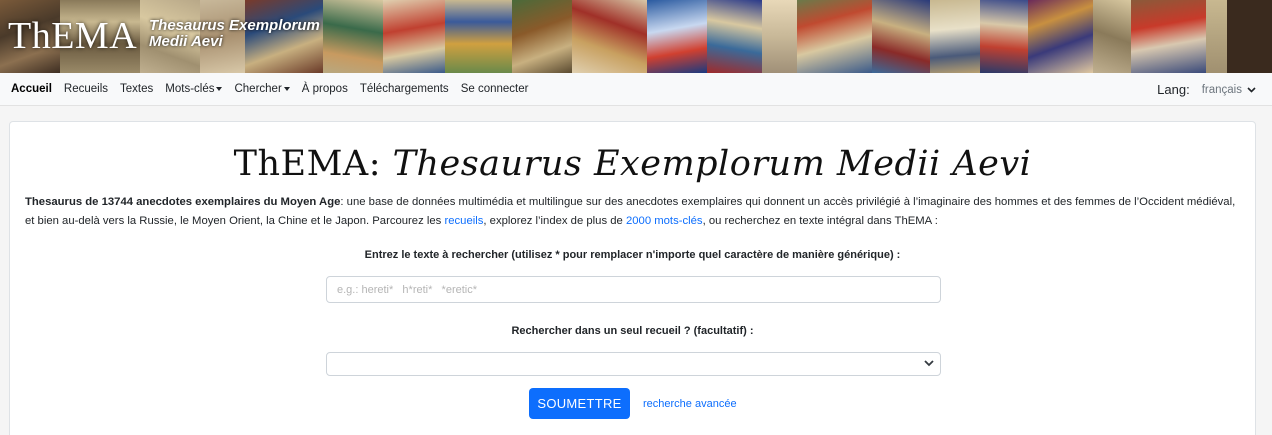 The image size is (1272, 435). What do you see at coordinates (495, 89) in the screenshot?
I see `nav-item-se-connecter: Se connecter` at bounding box center [495, 89].